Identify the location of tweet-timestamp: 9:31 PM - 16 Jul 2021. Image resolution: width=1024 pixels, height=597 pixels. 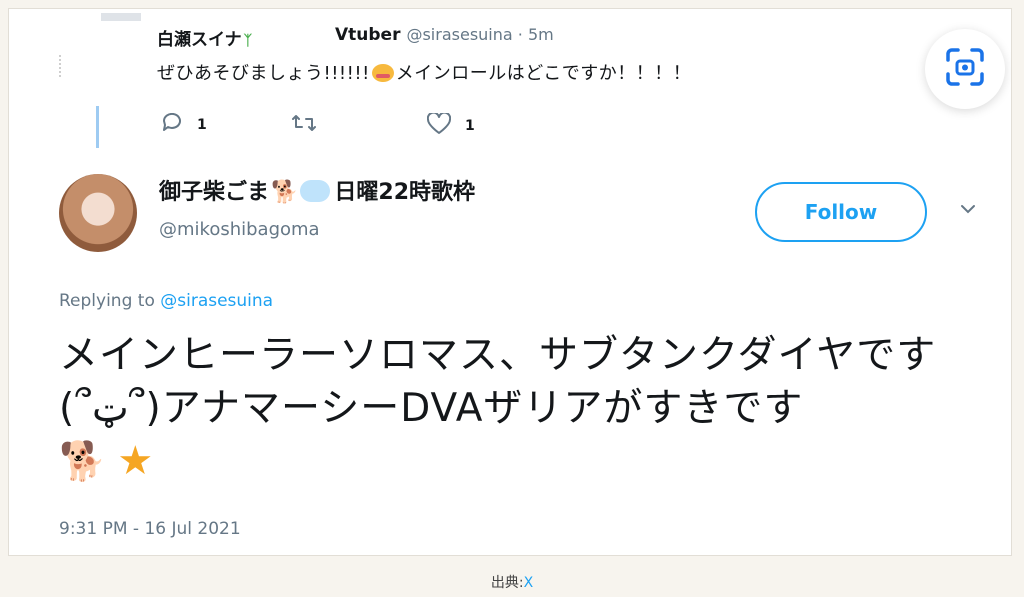
(150, 529).